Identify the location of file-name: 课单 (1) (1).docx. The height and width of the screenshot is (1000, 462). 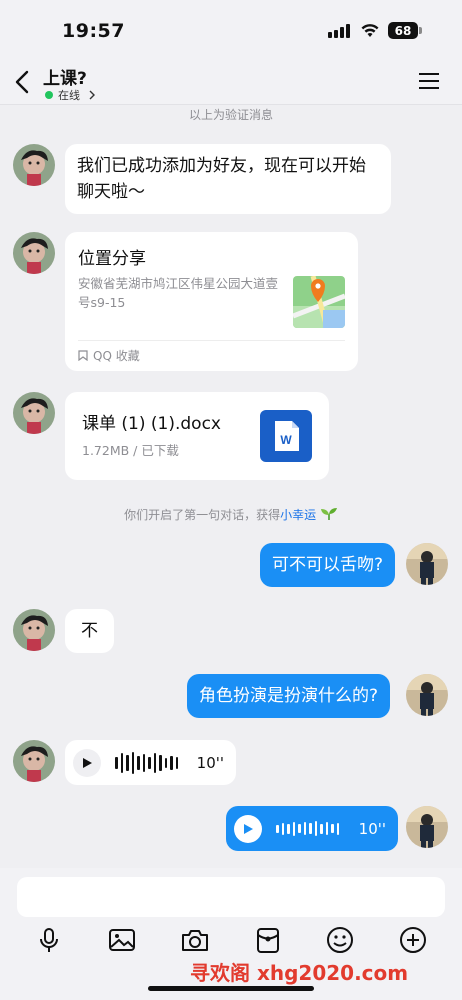
(151, 424).